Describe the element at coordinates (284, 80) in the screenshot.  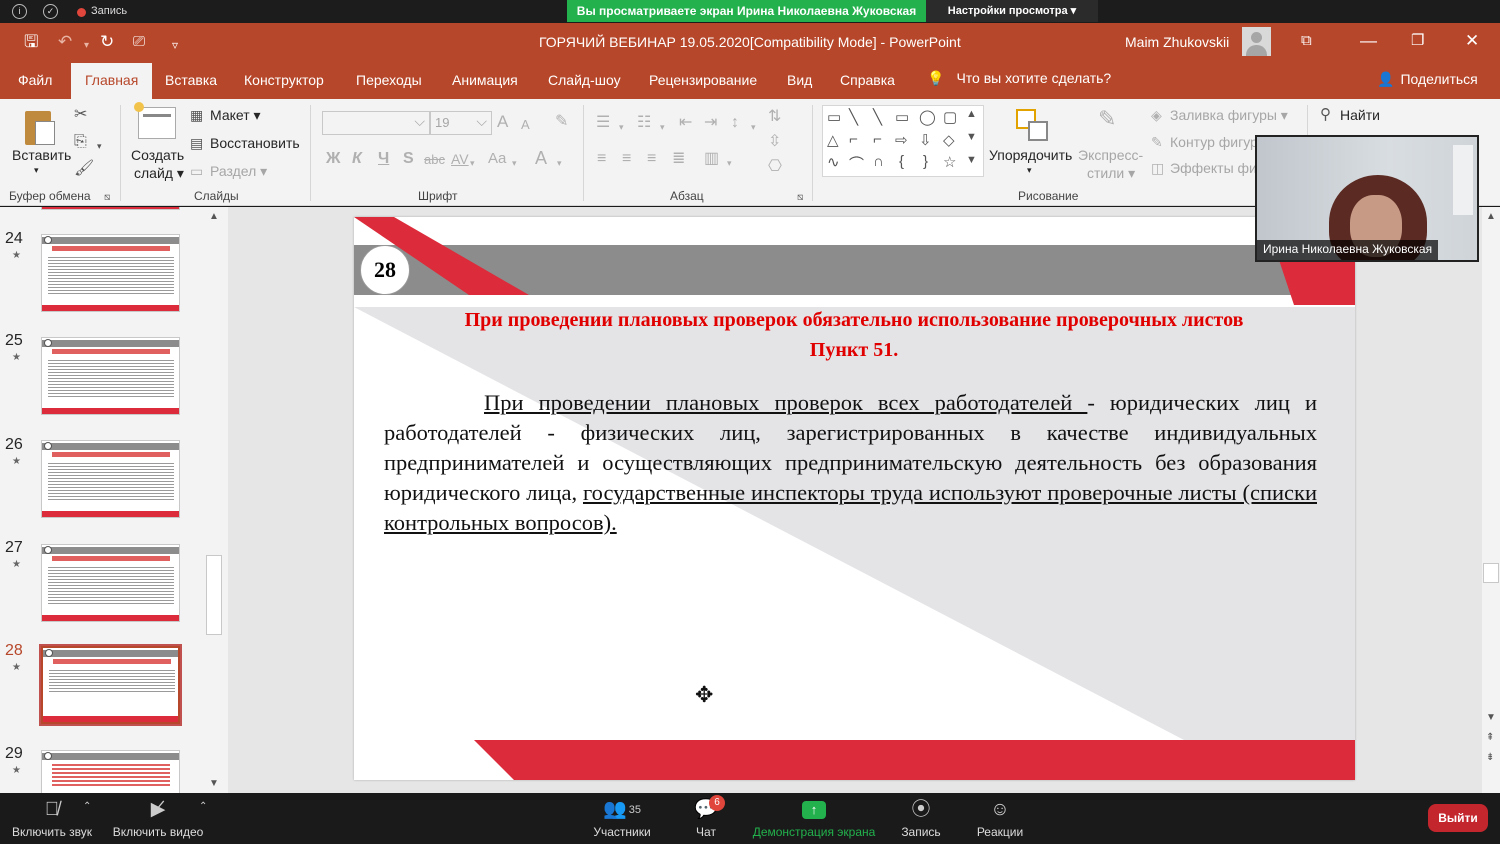
I see `tab-design: Конструктор` at that location.